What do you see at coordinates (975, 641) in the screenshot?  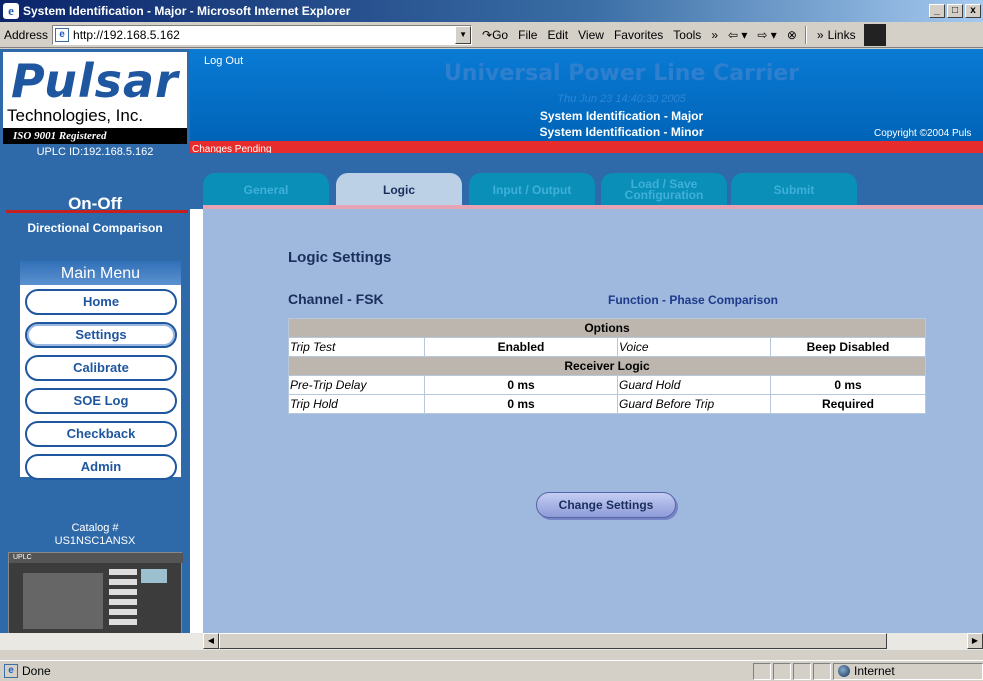 I see `scroll-right-arrow-icon: ▶` at bounding box center [975, 641].